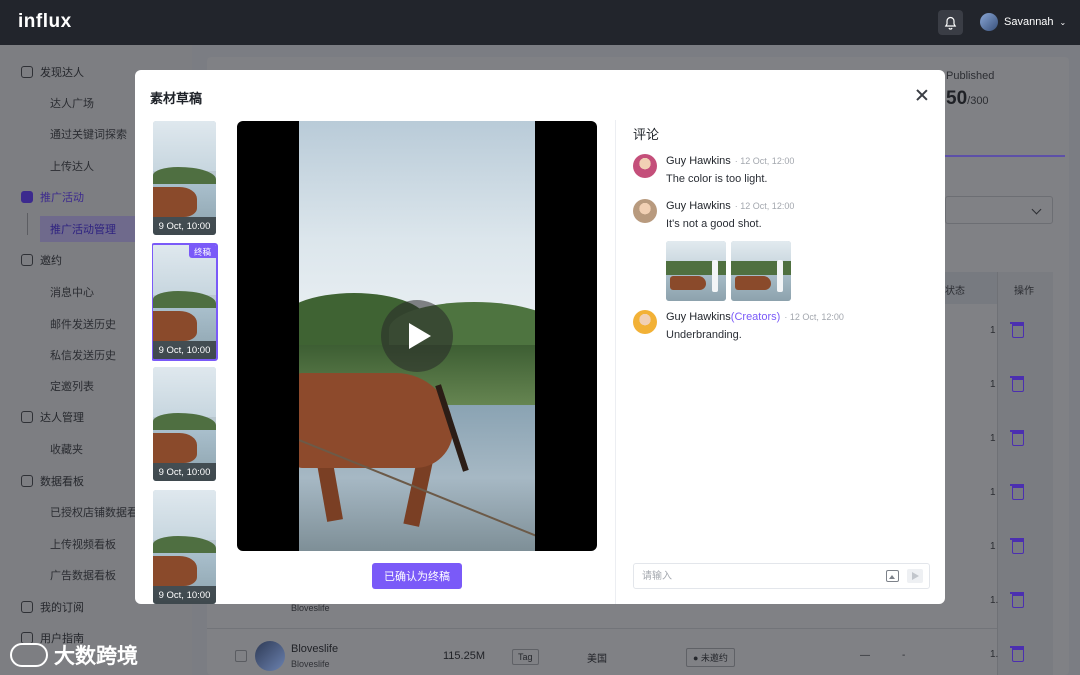  I want to click on sidebar-item-label: 达人广场, so click(72, 104).